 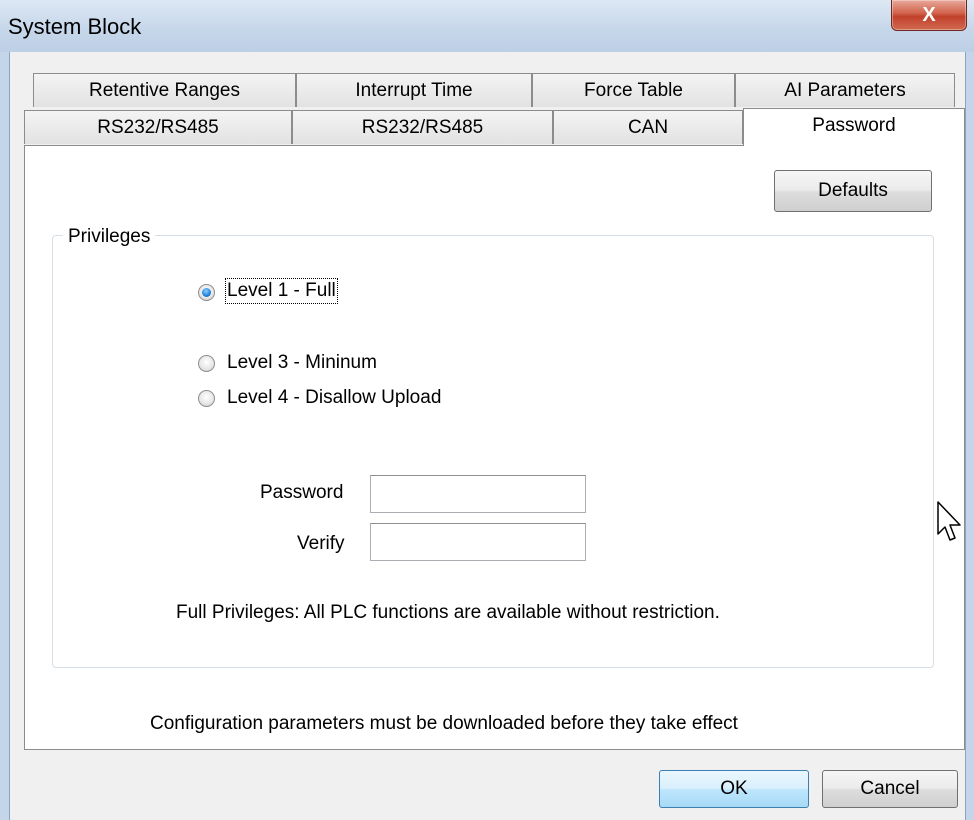 I want to click on password-field, so click(x=478, y=494).